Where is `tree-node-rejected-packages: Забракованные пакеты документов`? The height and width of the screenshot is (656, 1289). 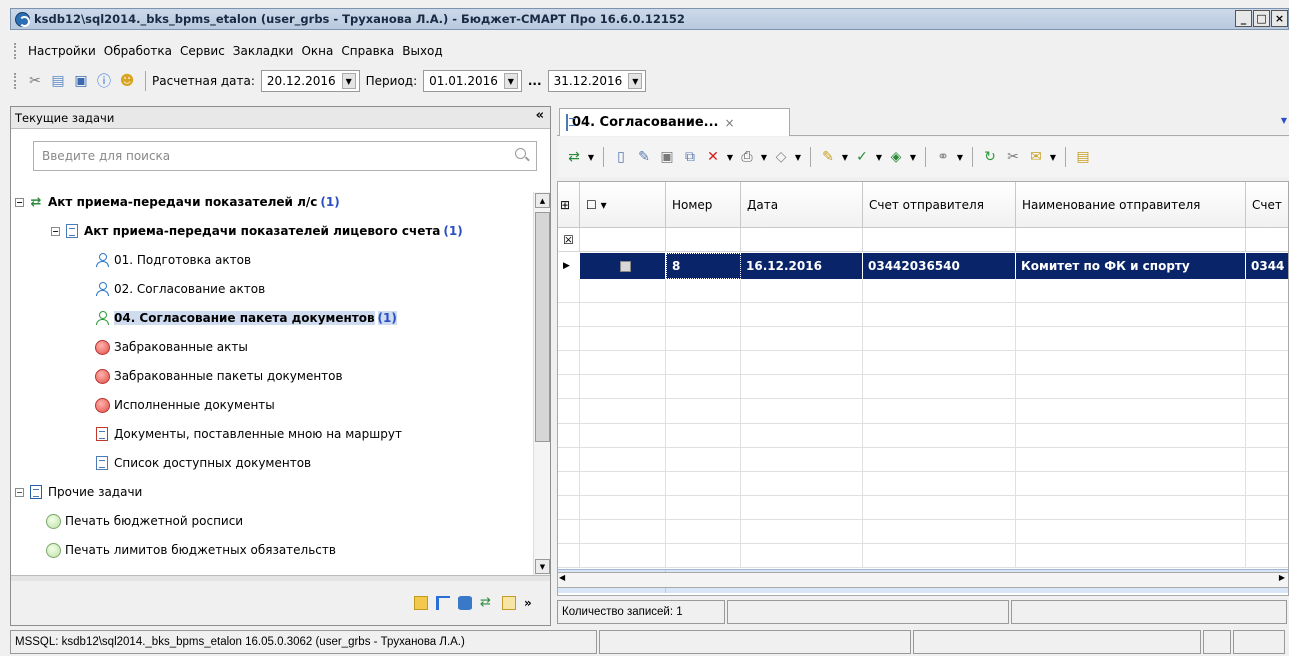 tree-node-rejected-packages: Забракованные пакеты документов is located at coordinates (218, 376).